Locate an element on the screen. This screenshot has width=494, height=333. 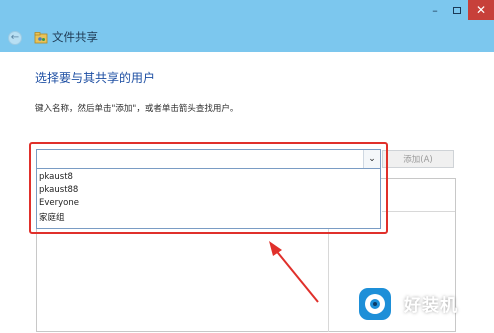
window-title: 文件共享 is located at coordinates (75, 37).